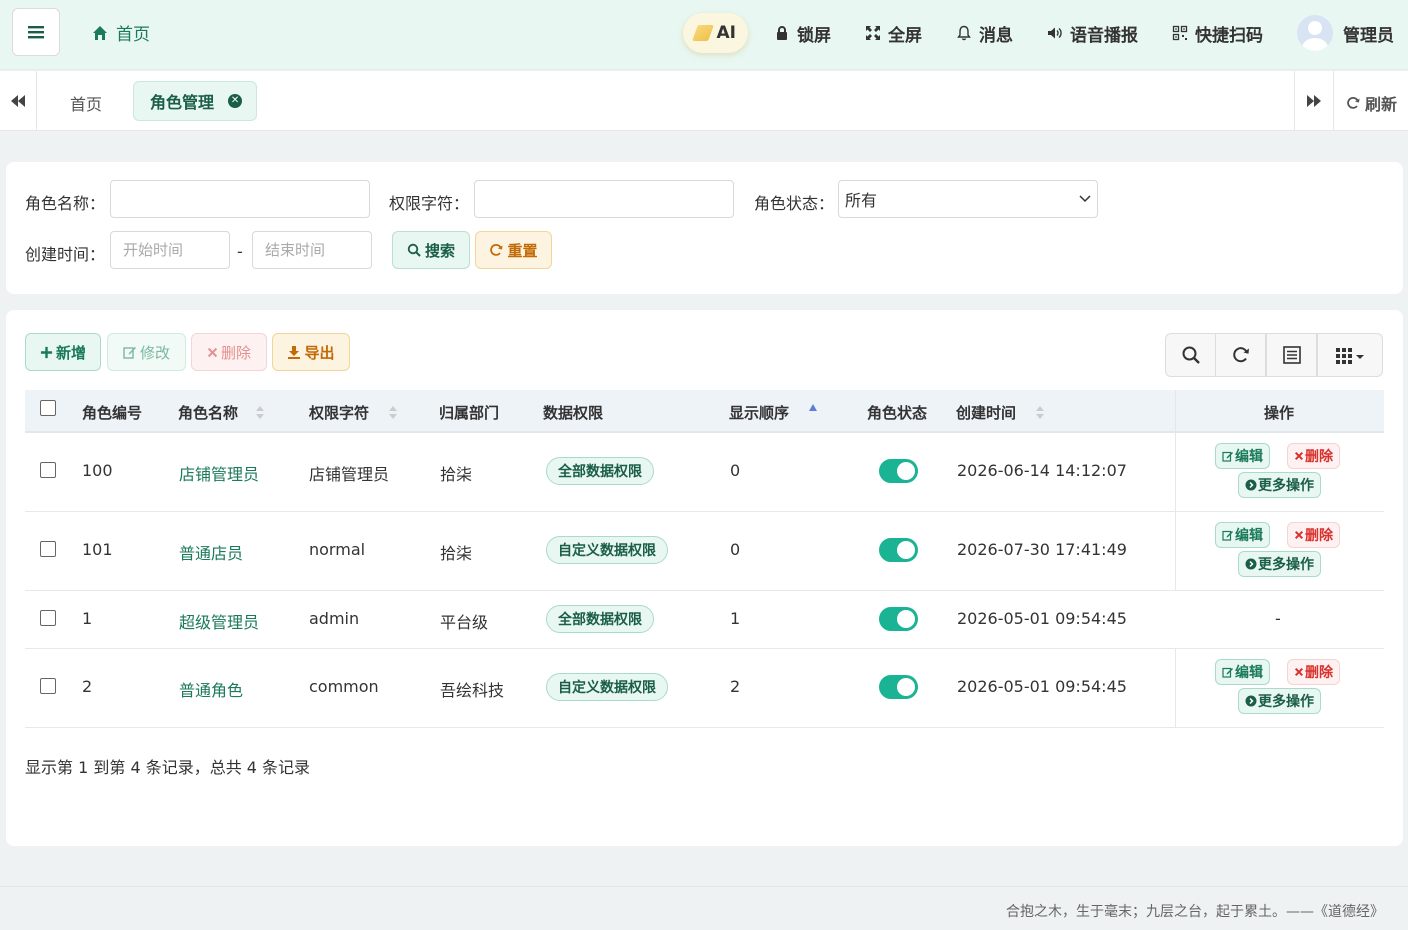 The image size is (1408, 930). What do you see at coordinates (469, 412) in the screenshot?
I see `col-dept: 归属部门` at bounding box center [469, 412].